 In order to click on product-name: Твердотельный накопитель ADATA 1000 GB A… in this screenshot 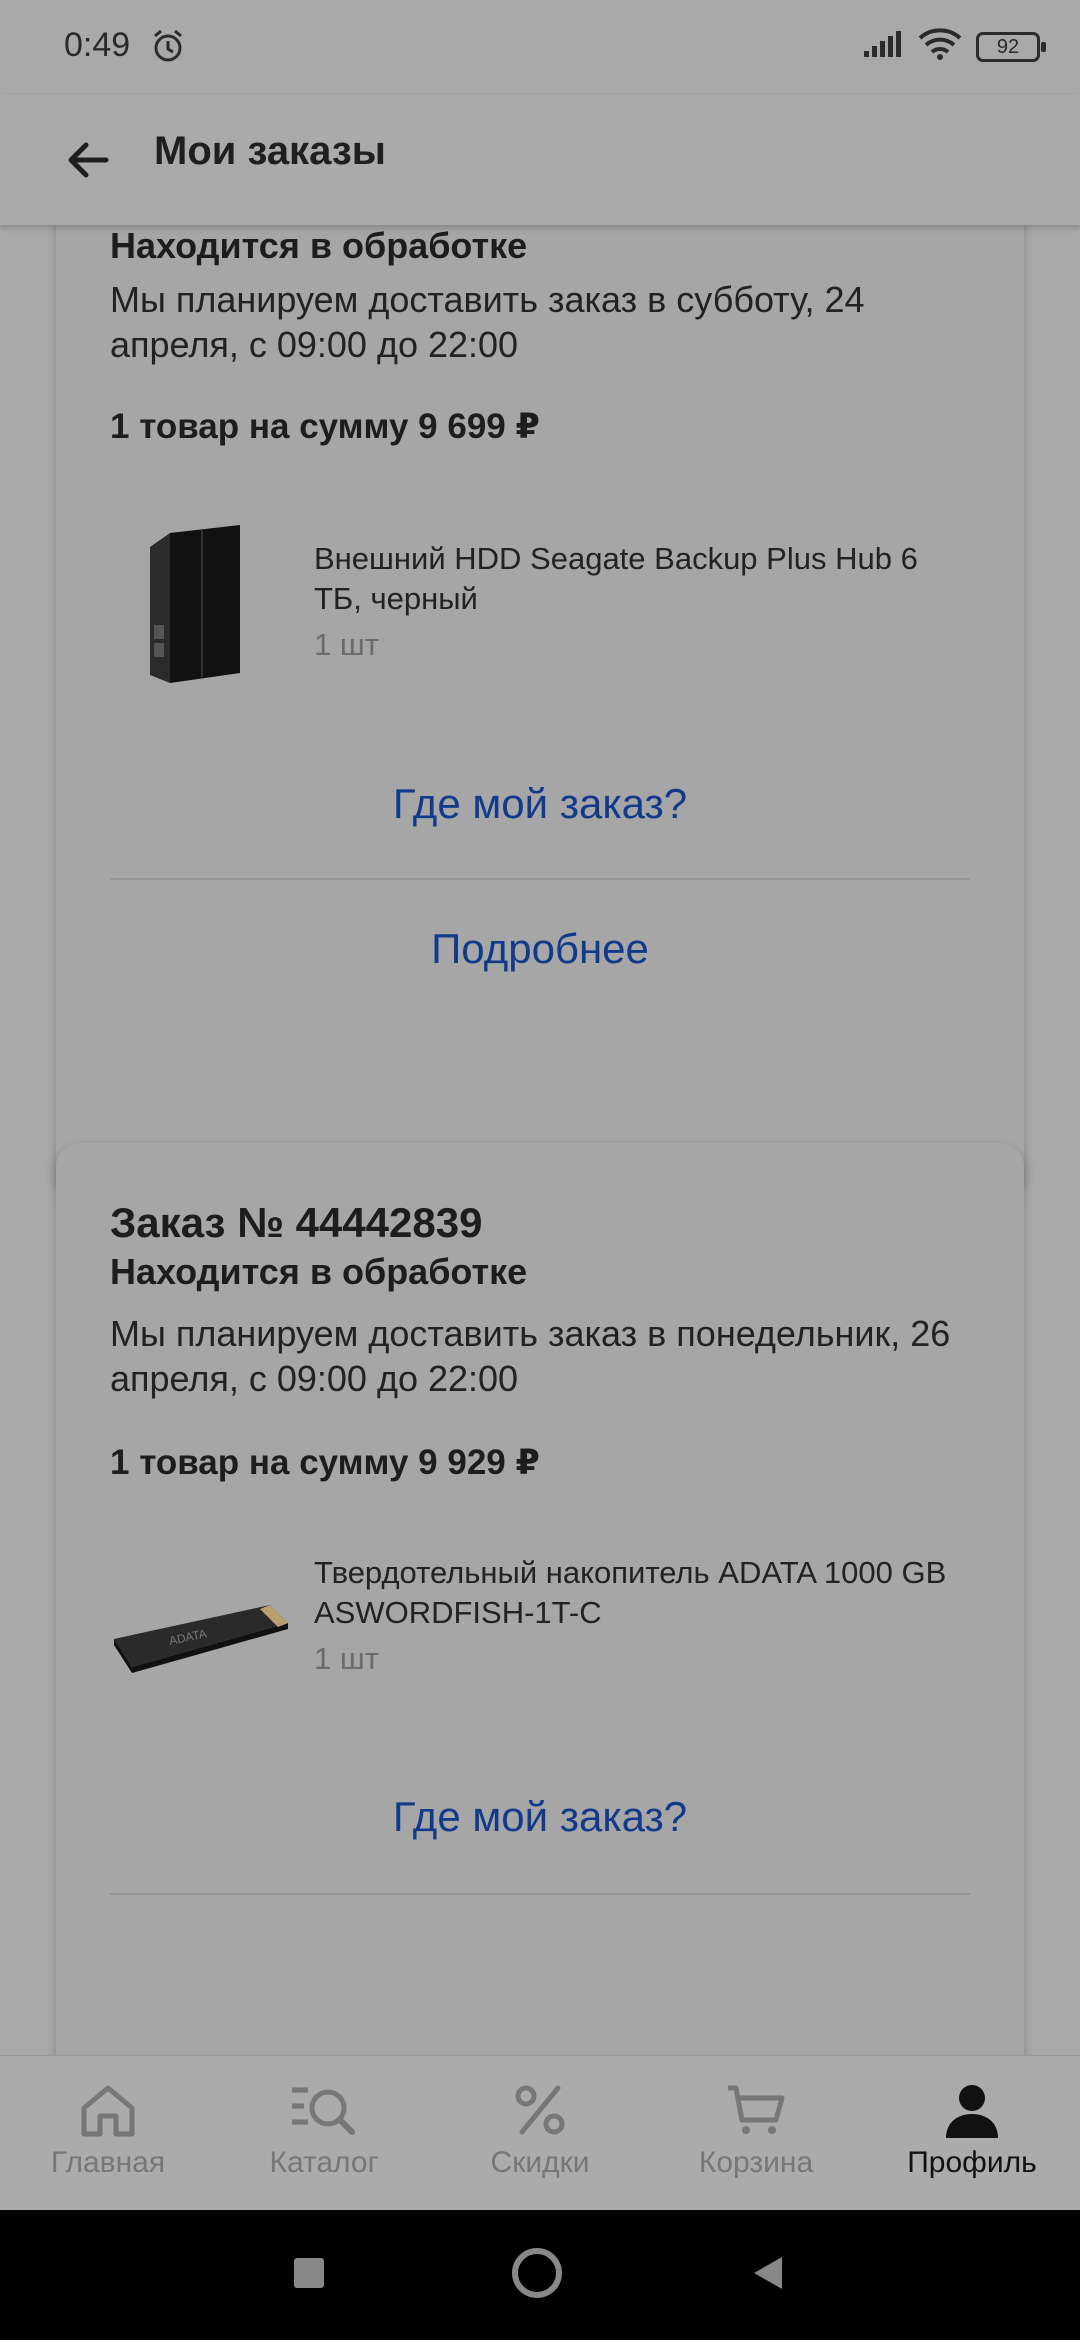, I will do `click(644, 1593)`.